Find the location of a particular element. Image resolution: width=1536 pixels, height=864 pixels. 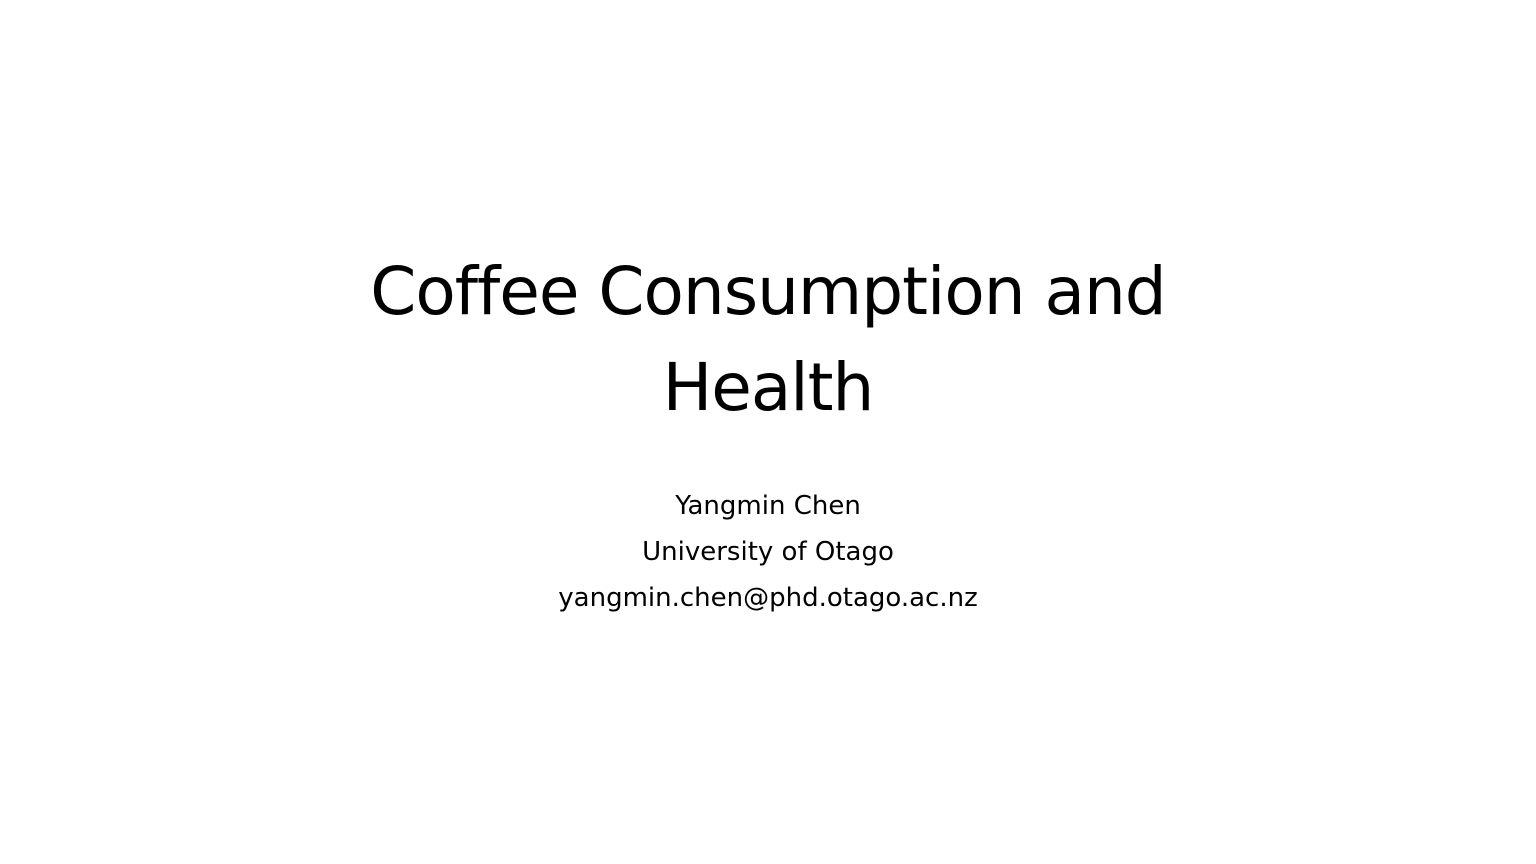

author-name: Yangmin Chen is located at coordinates (768, 506).